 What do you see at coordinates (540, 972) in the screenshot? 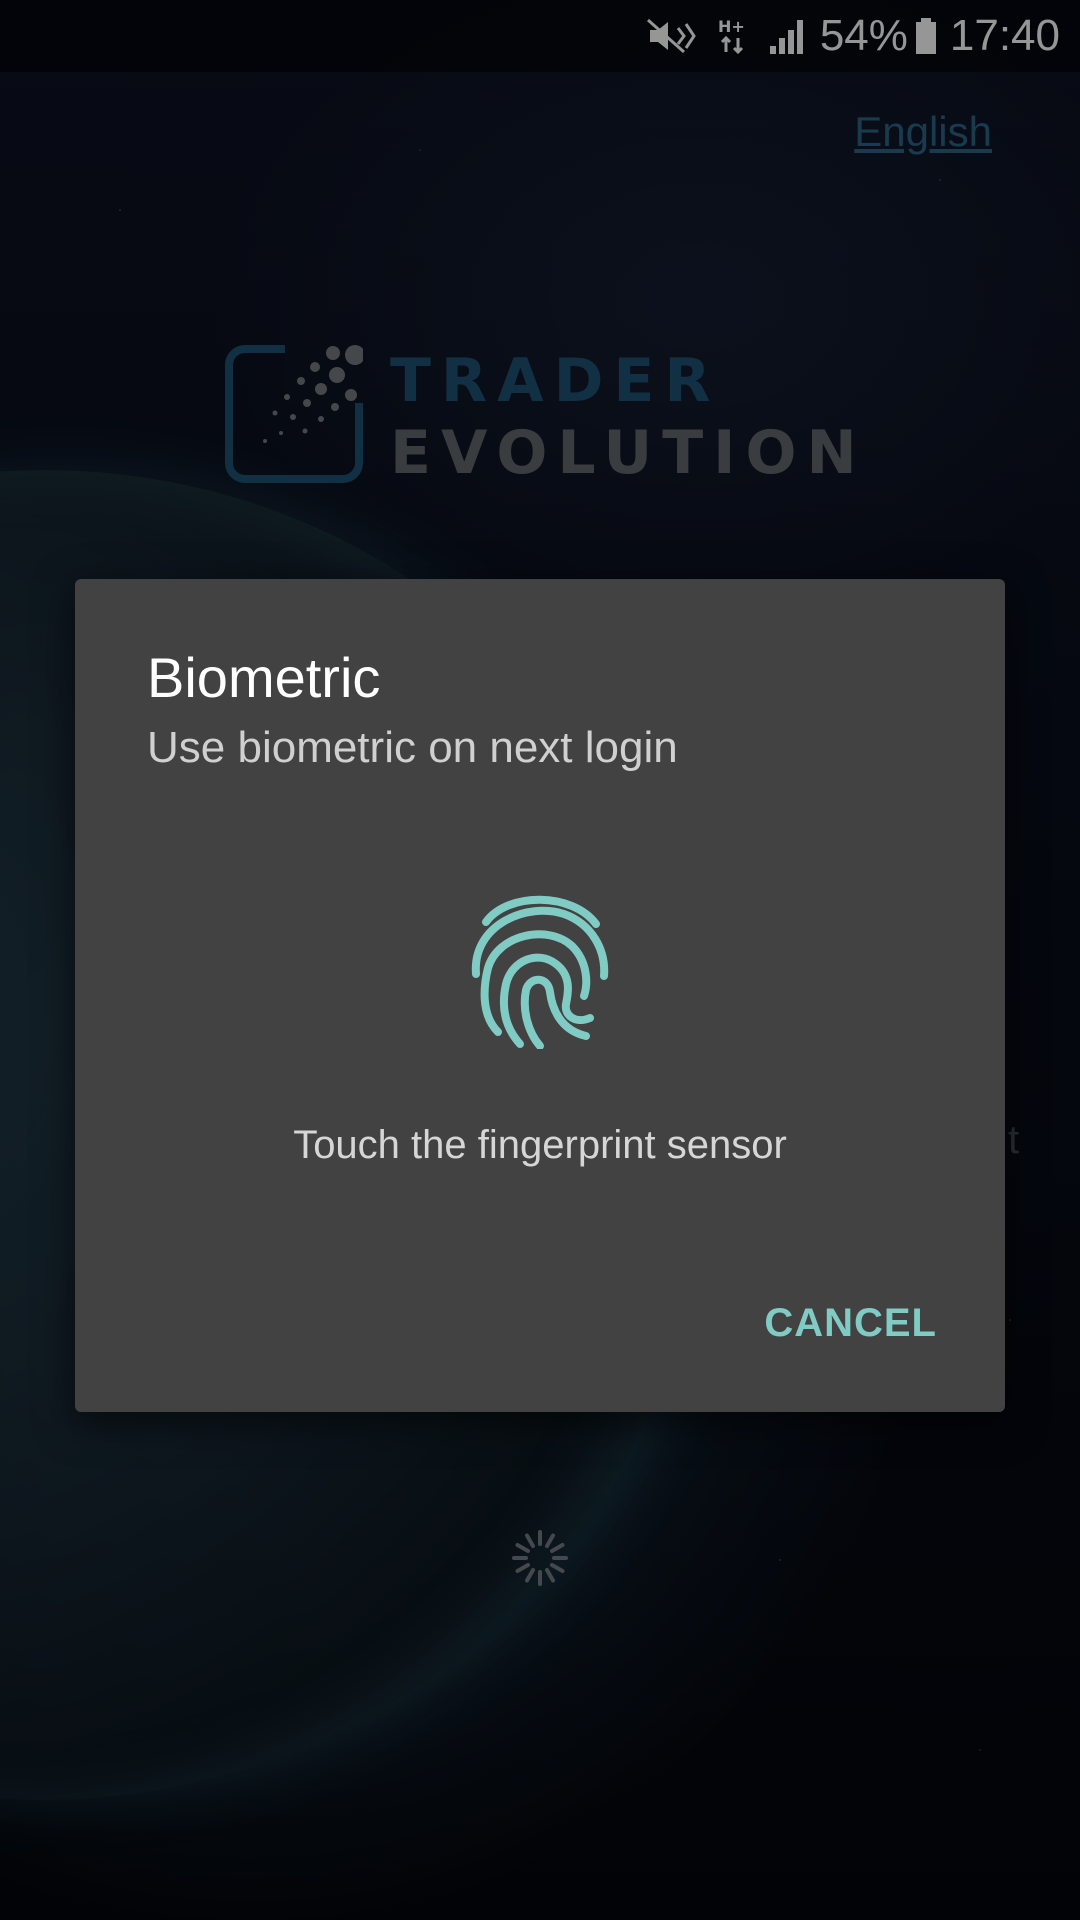
I see `fingerprint-icon` at bounding box center [540, 972].